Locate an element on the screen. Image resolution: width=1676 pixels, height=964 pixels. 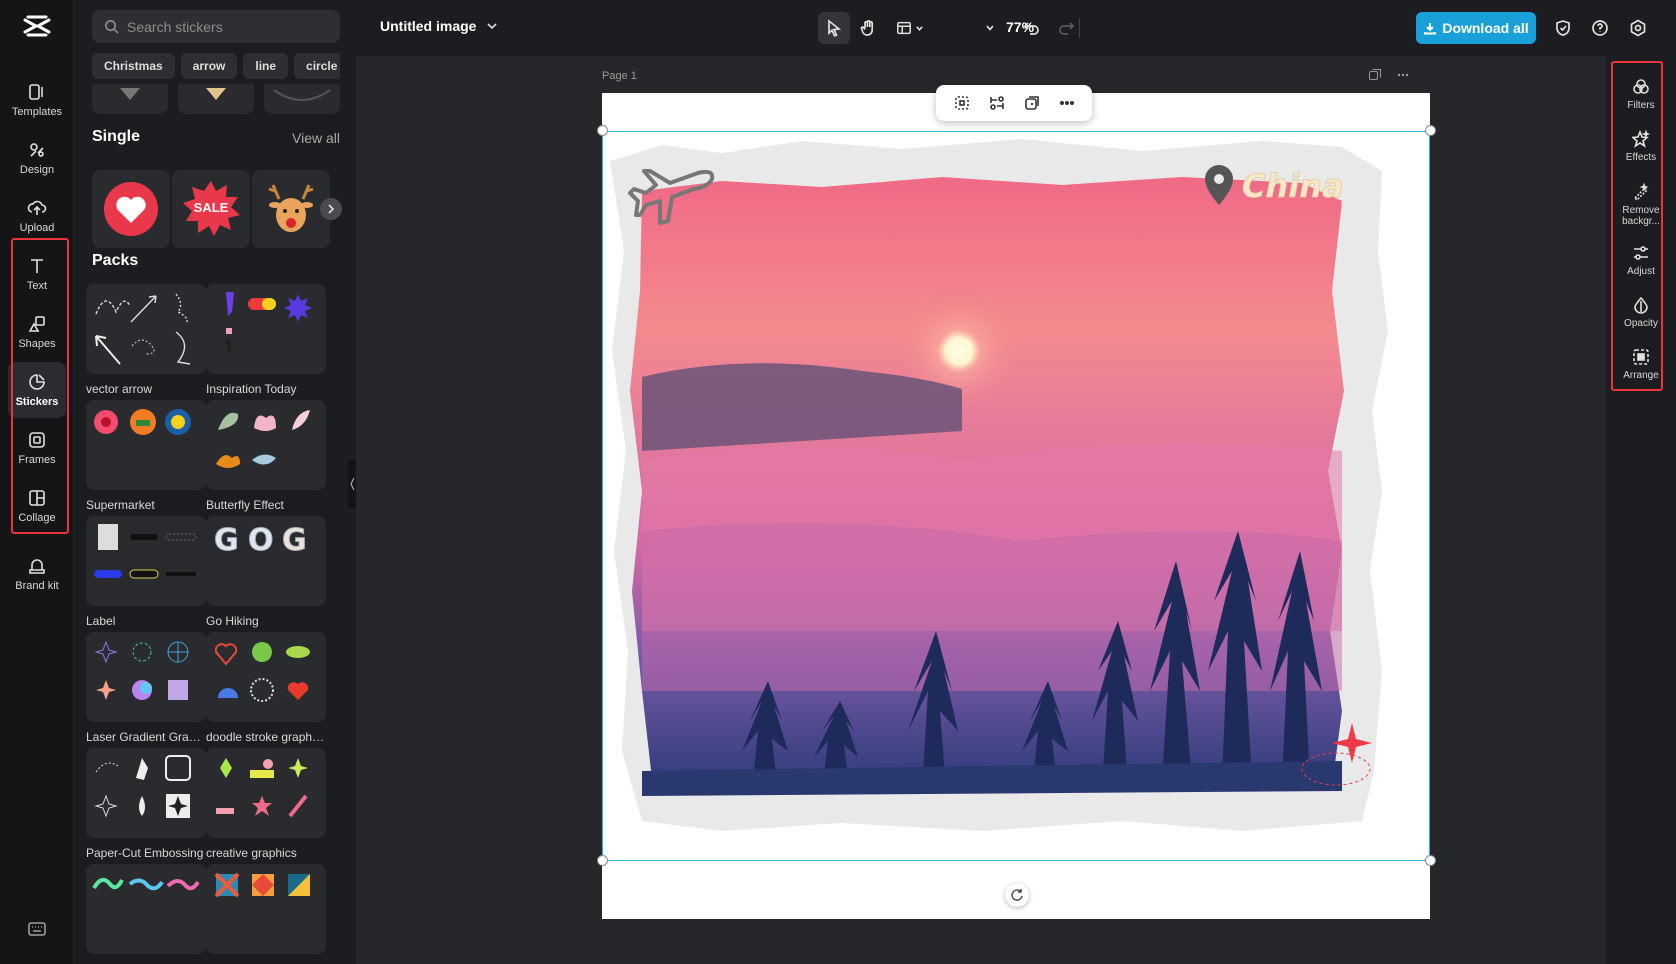
layout-icon is located at coordinates (904, 28).